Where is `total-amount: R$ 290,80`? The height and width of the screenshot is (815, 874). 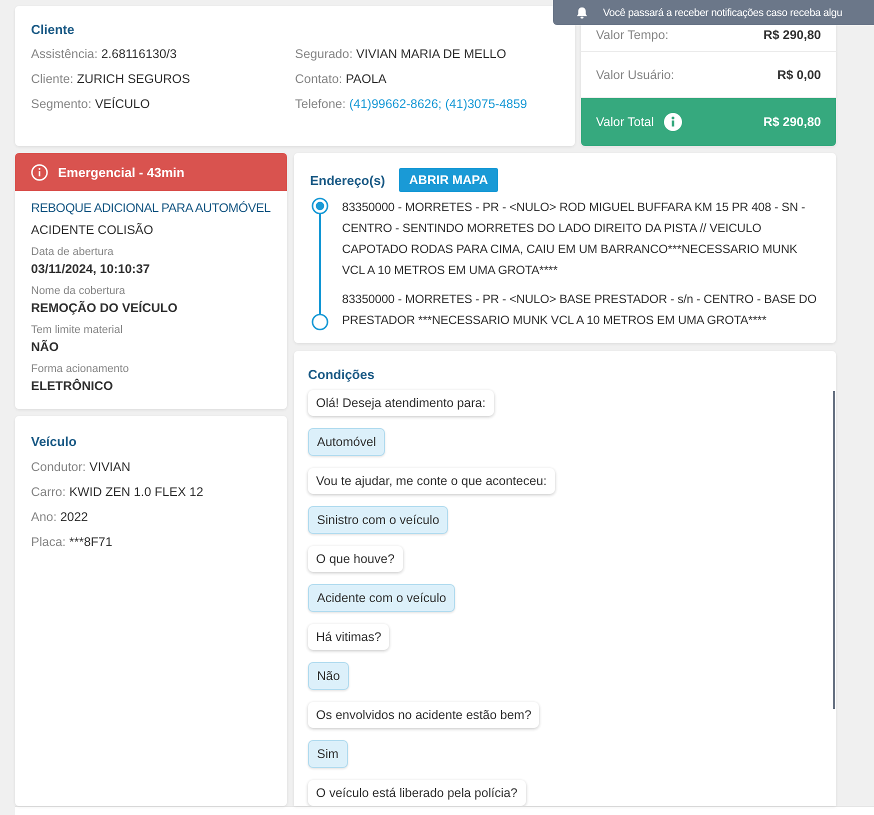 total-amount: R$ 290,80 is located at coordinates (792, 122).